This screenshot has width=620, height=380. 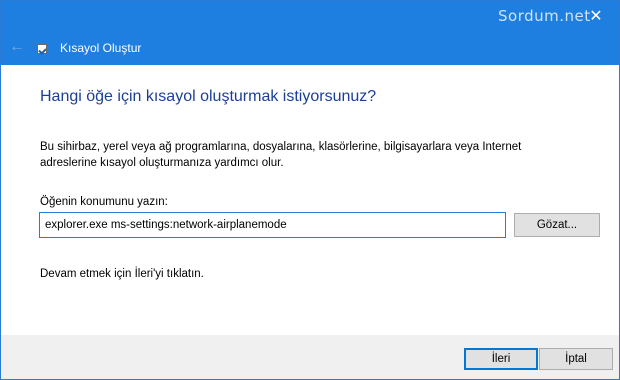 I want to click on close-button: ✕, so click(x=596, y=17).